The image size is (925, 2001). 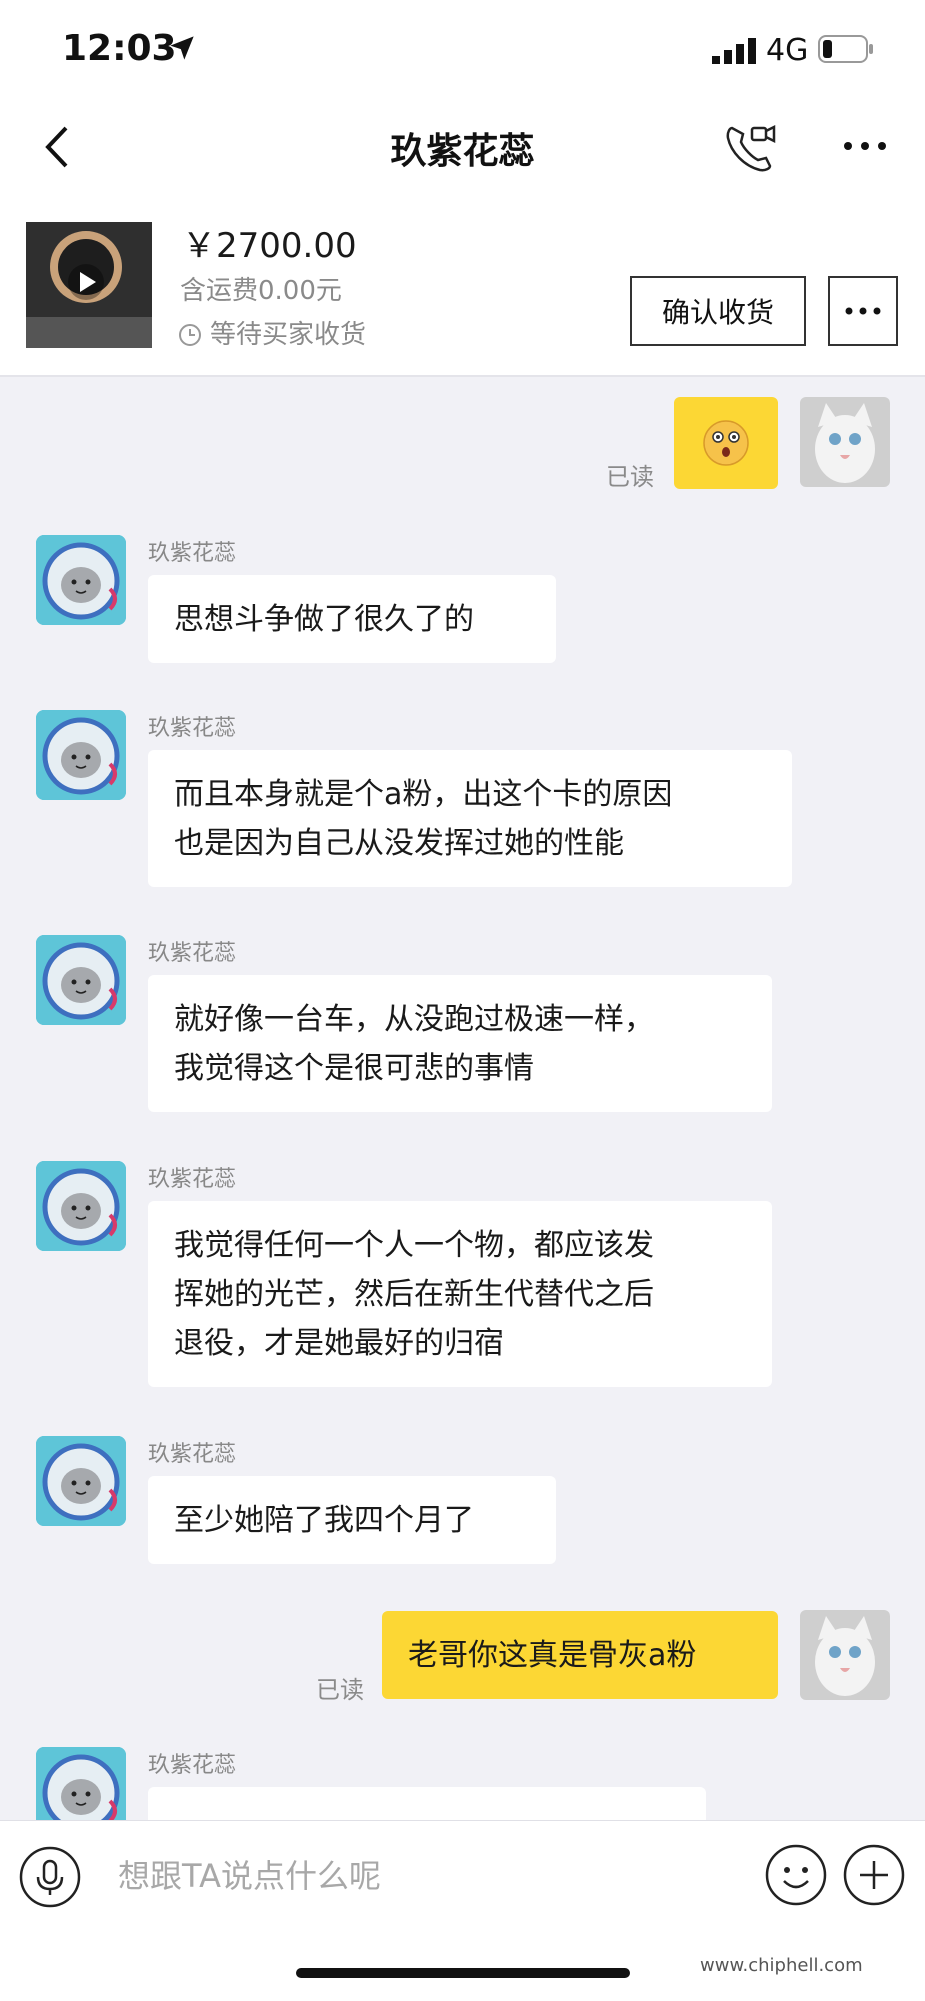 I want to click on message-line: 而且本身就是个a粉，出这个卡的原因, so click(x=423, y=794).